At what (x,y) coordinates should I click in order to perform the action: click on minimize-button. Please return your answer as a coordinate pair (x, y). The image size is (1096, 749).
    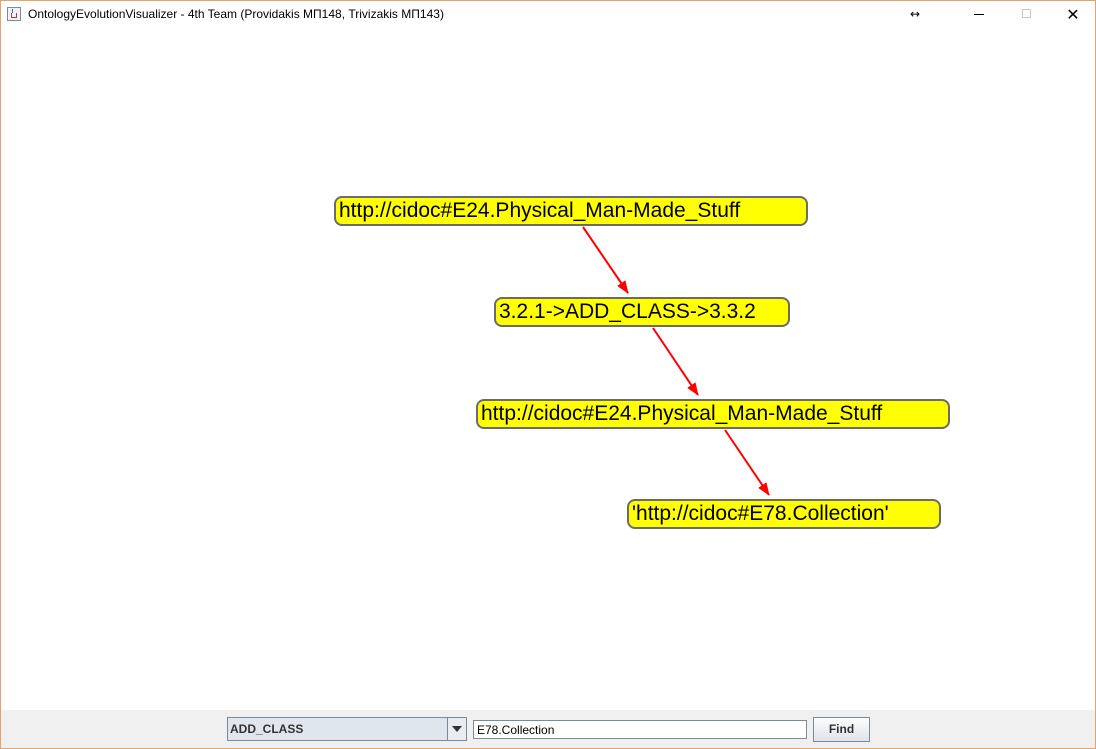
    Looking at the image, I should click on (979, 14).